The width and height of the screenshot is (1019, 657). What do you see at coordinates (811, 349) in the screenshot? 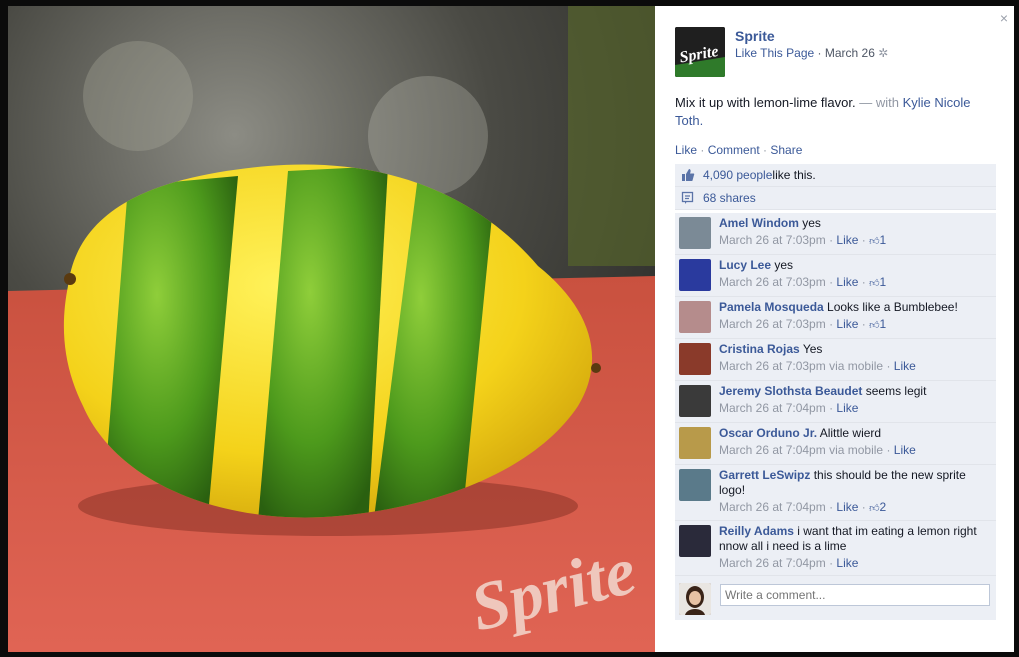
I see `comment-text: Yes` at bounding box center [811, 349].